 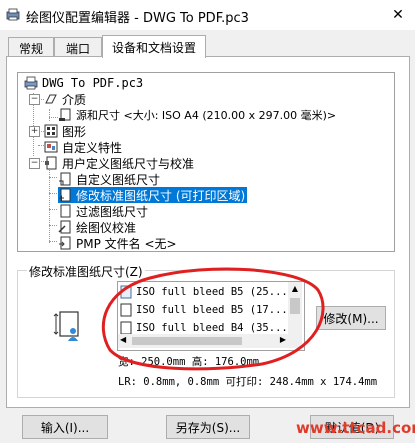 What do you see at coordinates (117, 243) in the screenshot?
I see `tree-item-pmp-file: PMP 文件名 <无>` at bounding box center [117, 243].